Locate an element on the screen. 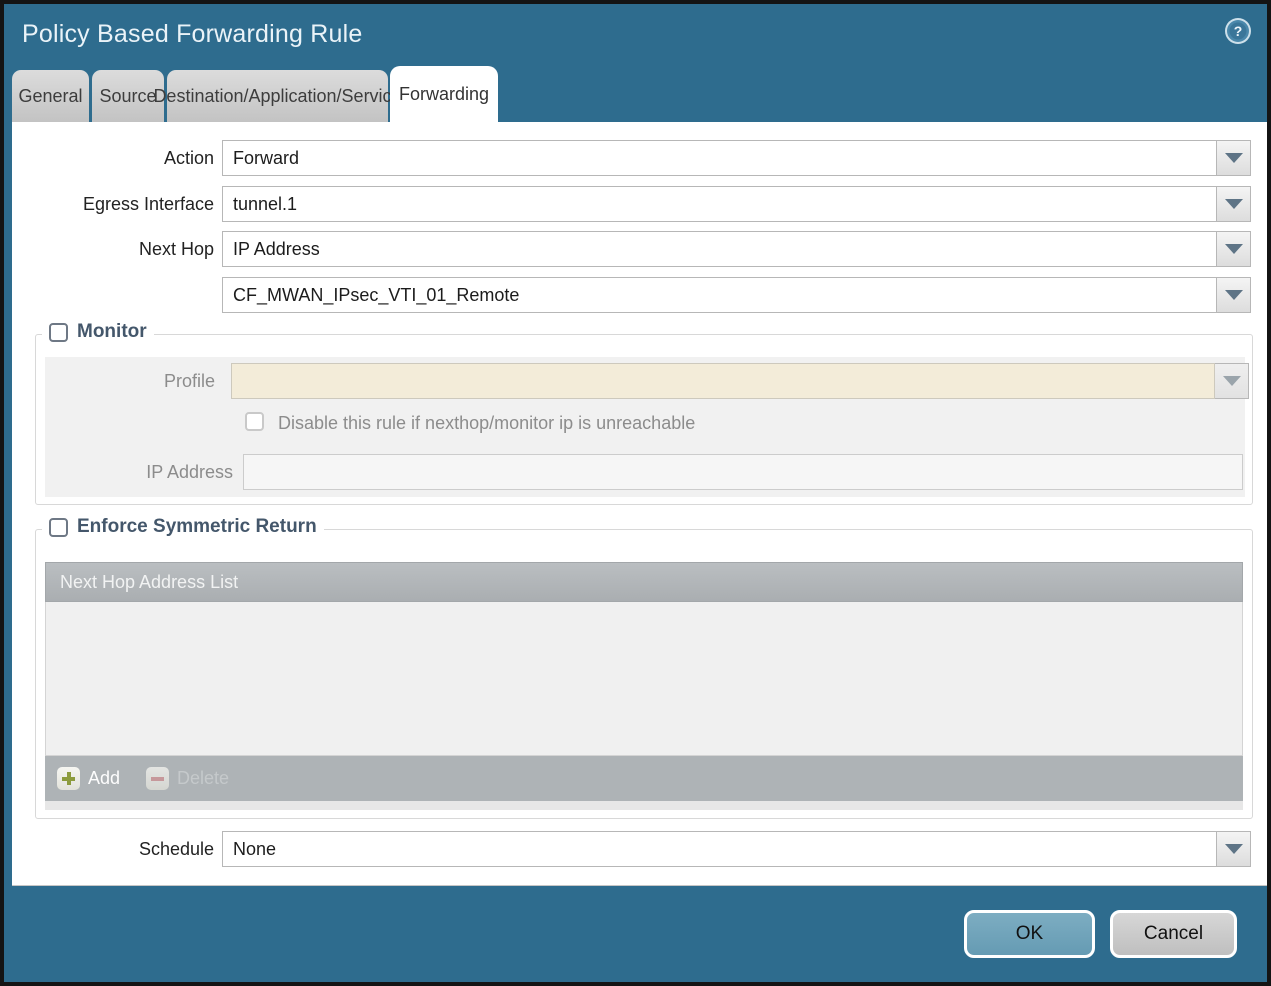 This screenshot has height=986, width=1271. symmetric-return-legend-label: Enforce Symmetric Return is located at coordinates (197, 526).